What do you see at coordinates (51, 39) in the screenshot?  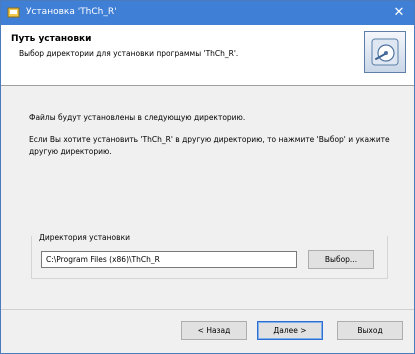 I see `page-title: Путь установки` at bounding box center [51, 39].